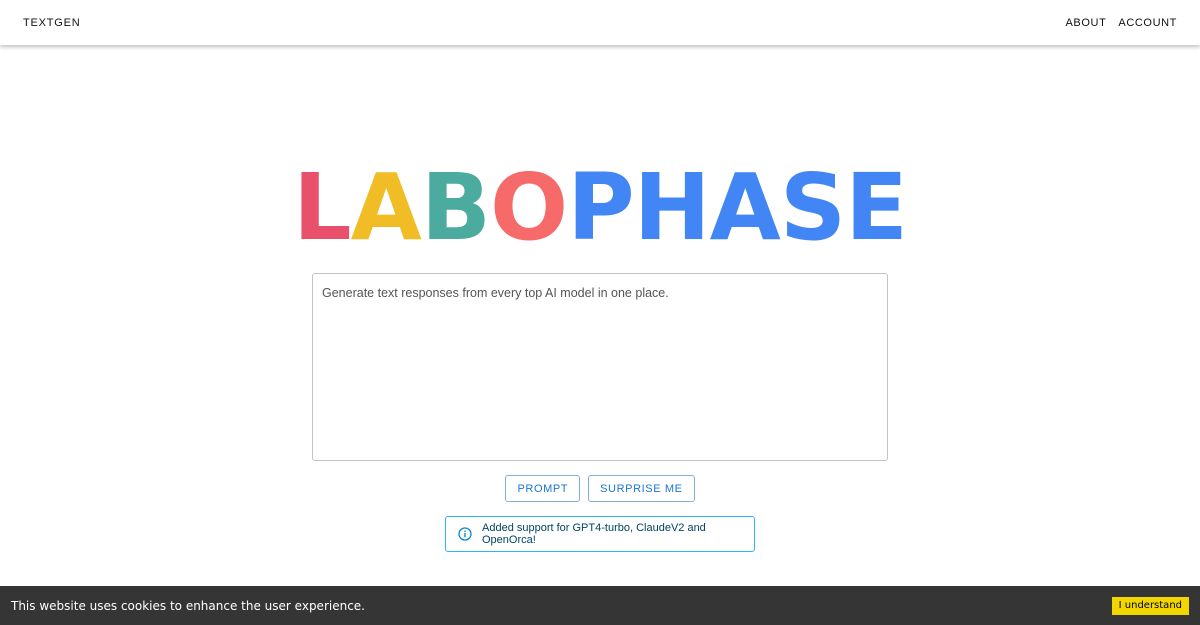  Describe the element at coordinates (812, 207) in the screenshot. I see `logo-letter: S` at that location.